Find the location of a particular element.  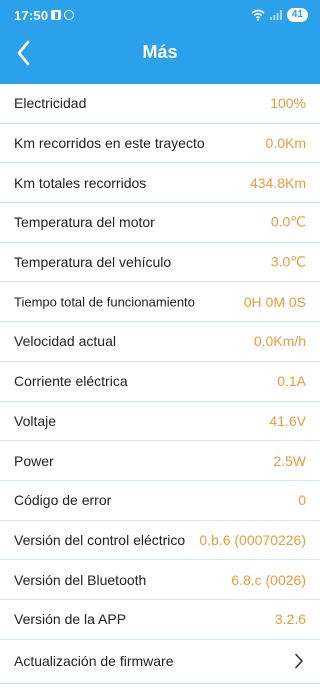

row-trip-distance: Km recorridos en este trayecto 0.0Km is located at coordinates (160, 144).